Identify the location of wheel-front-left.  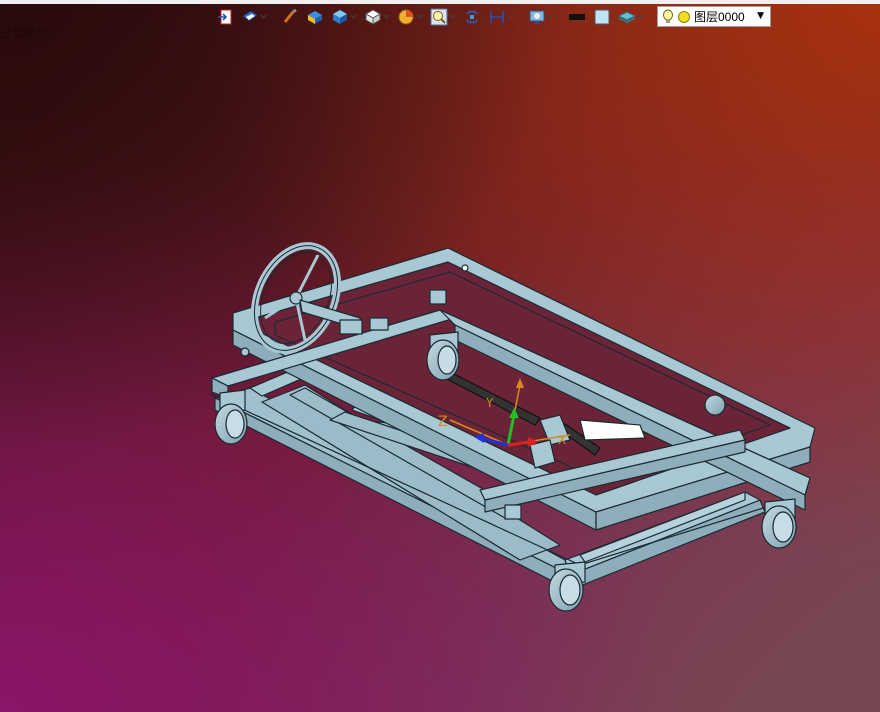
(231, 417).